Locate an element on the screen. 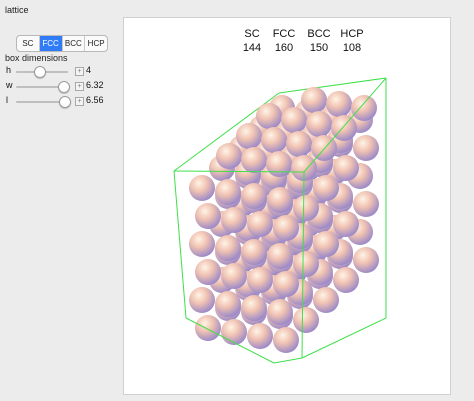 This screenshot has height=401, width=474. h-slider-expand-icon: + is located at coordinates (79, 71).